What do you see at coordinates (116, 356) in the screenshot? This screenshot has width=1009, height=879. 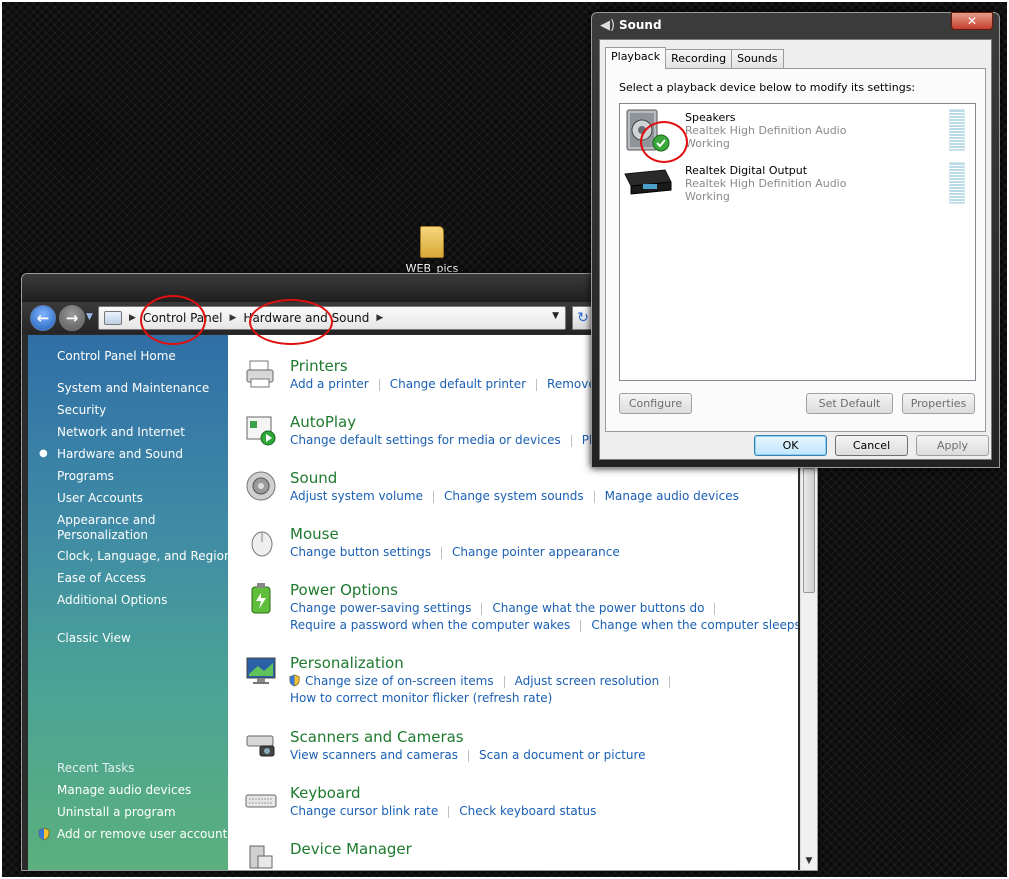 I see `sidebar-control-panel-home: Control Panel Home` at bounding box center [116, 356].